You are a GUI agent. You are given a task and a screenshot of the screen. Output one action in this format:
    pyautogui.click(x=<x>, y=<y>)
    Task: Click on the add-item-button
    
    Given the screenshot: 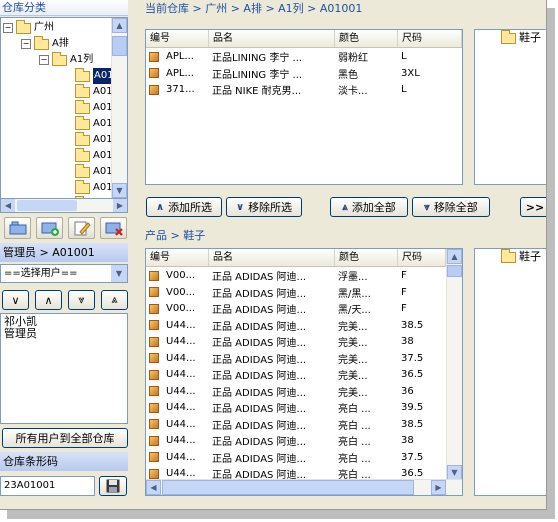 What is the action you would take?
    pyautogui.click(x=49, y=228)
    